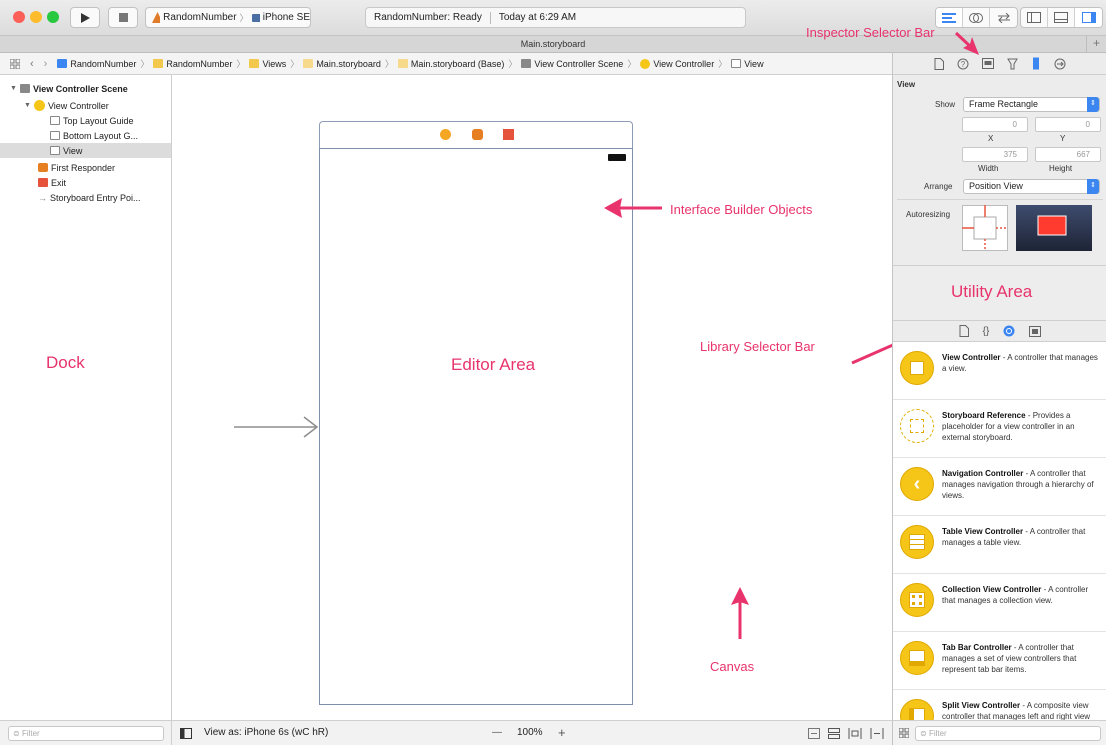 This screenshot has height=745, width=1106. I want to click on inspector-selector-bar: ?, so click(999, 64).